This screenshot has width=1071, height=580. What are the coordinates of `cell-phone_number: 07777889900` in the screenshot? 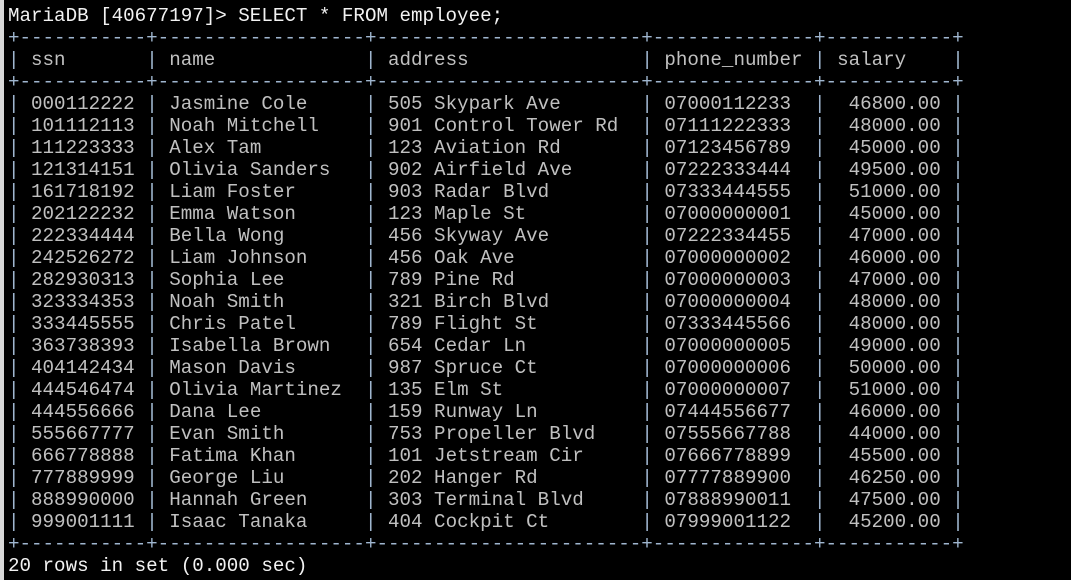 It's located at (733, 478).